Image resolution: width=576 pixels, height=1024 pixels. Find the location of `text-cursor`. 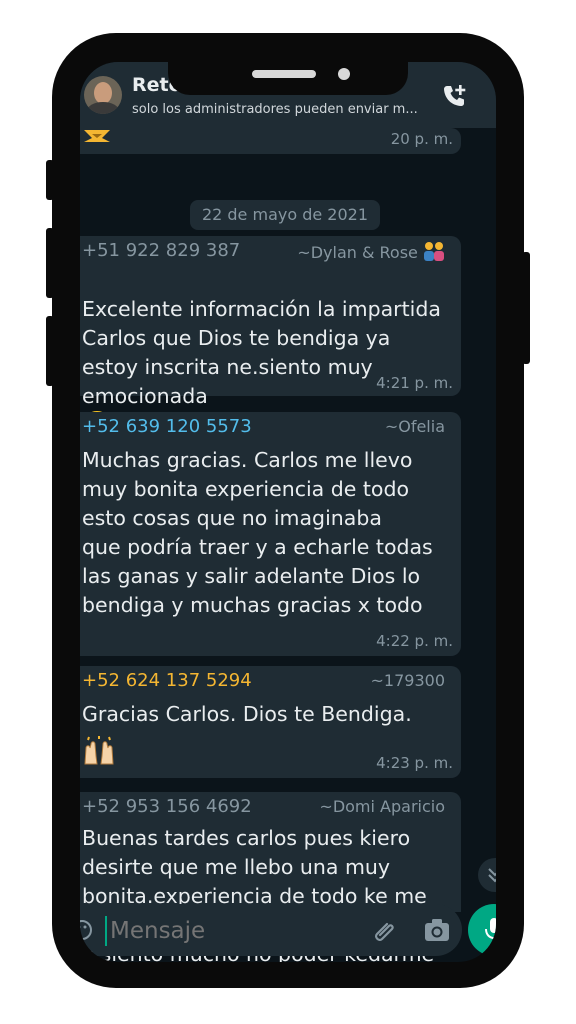

text-cursor is located at coordinates (106, 931).